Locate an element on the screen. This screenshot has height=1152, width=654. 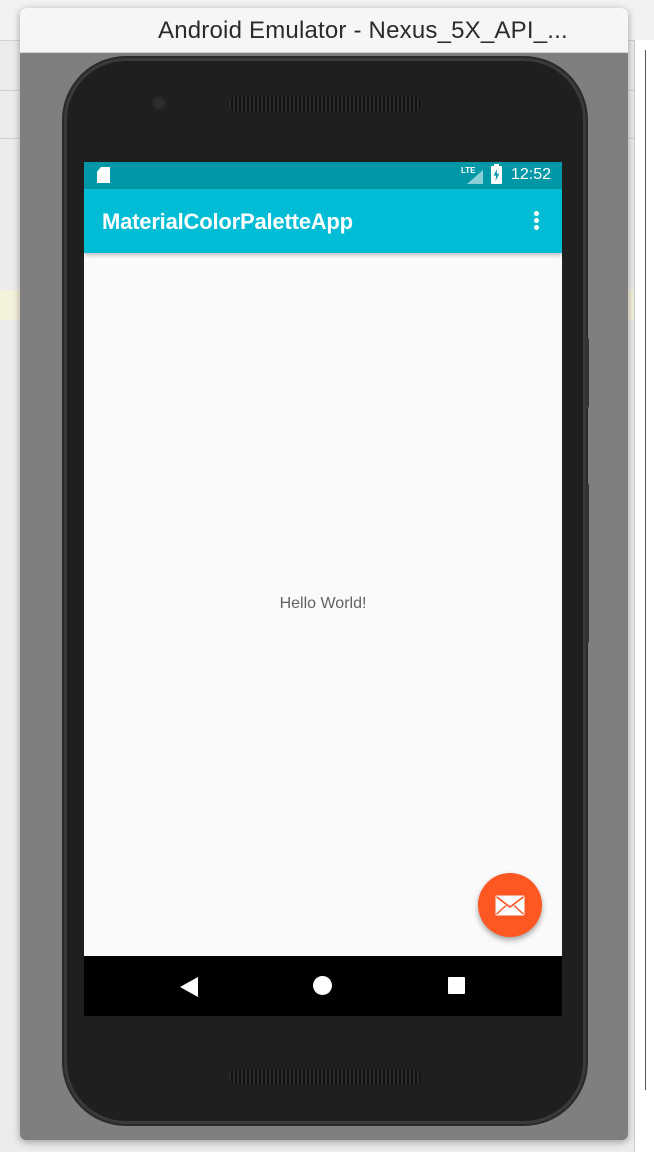
floating-action-button is located at coordinates (510, 905).